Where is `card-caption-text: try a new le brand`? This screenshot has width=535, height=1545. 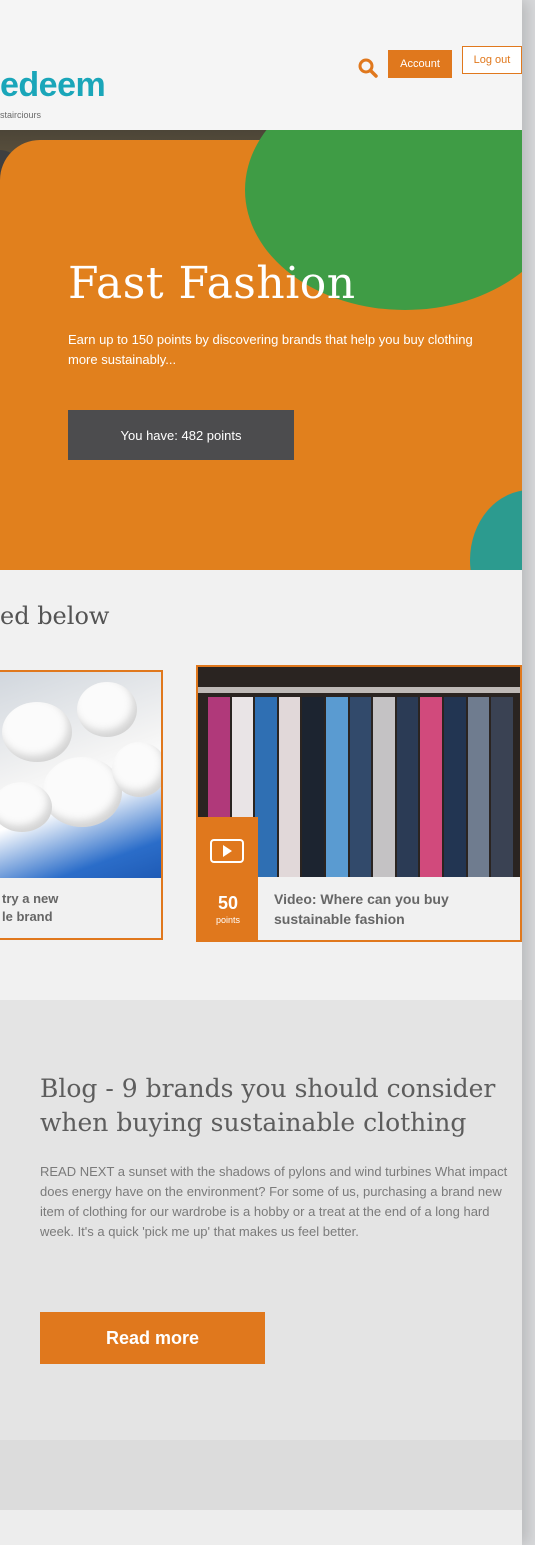
card-caption-text: try a new le brand is located at coordinates (30, 908).